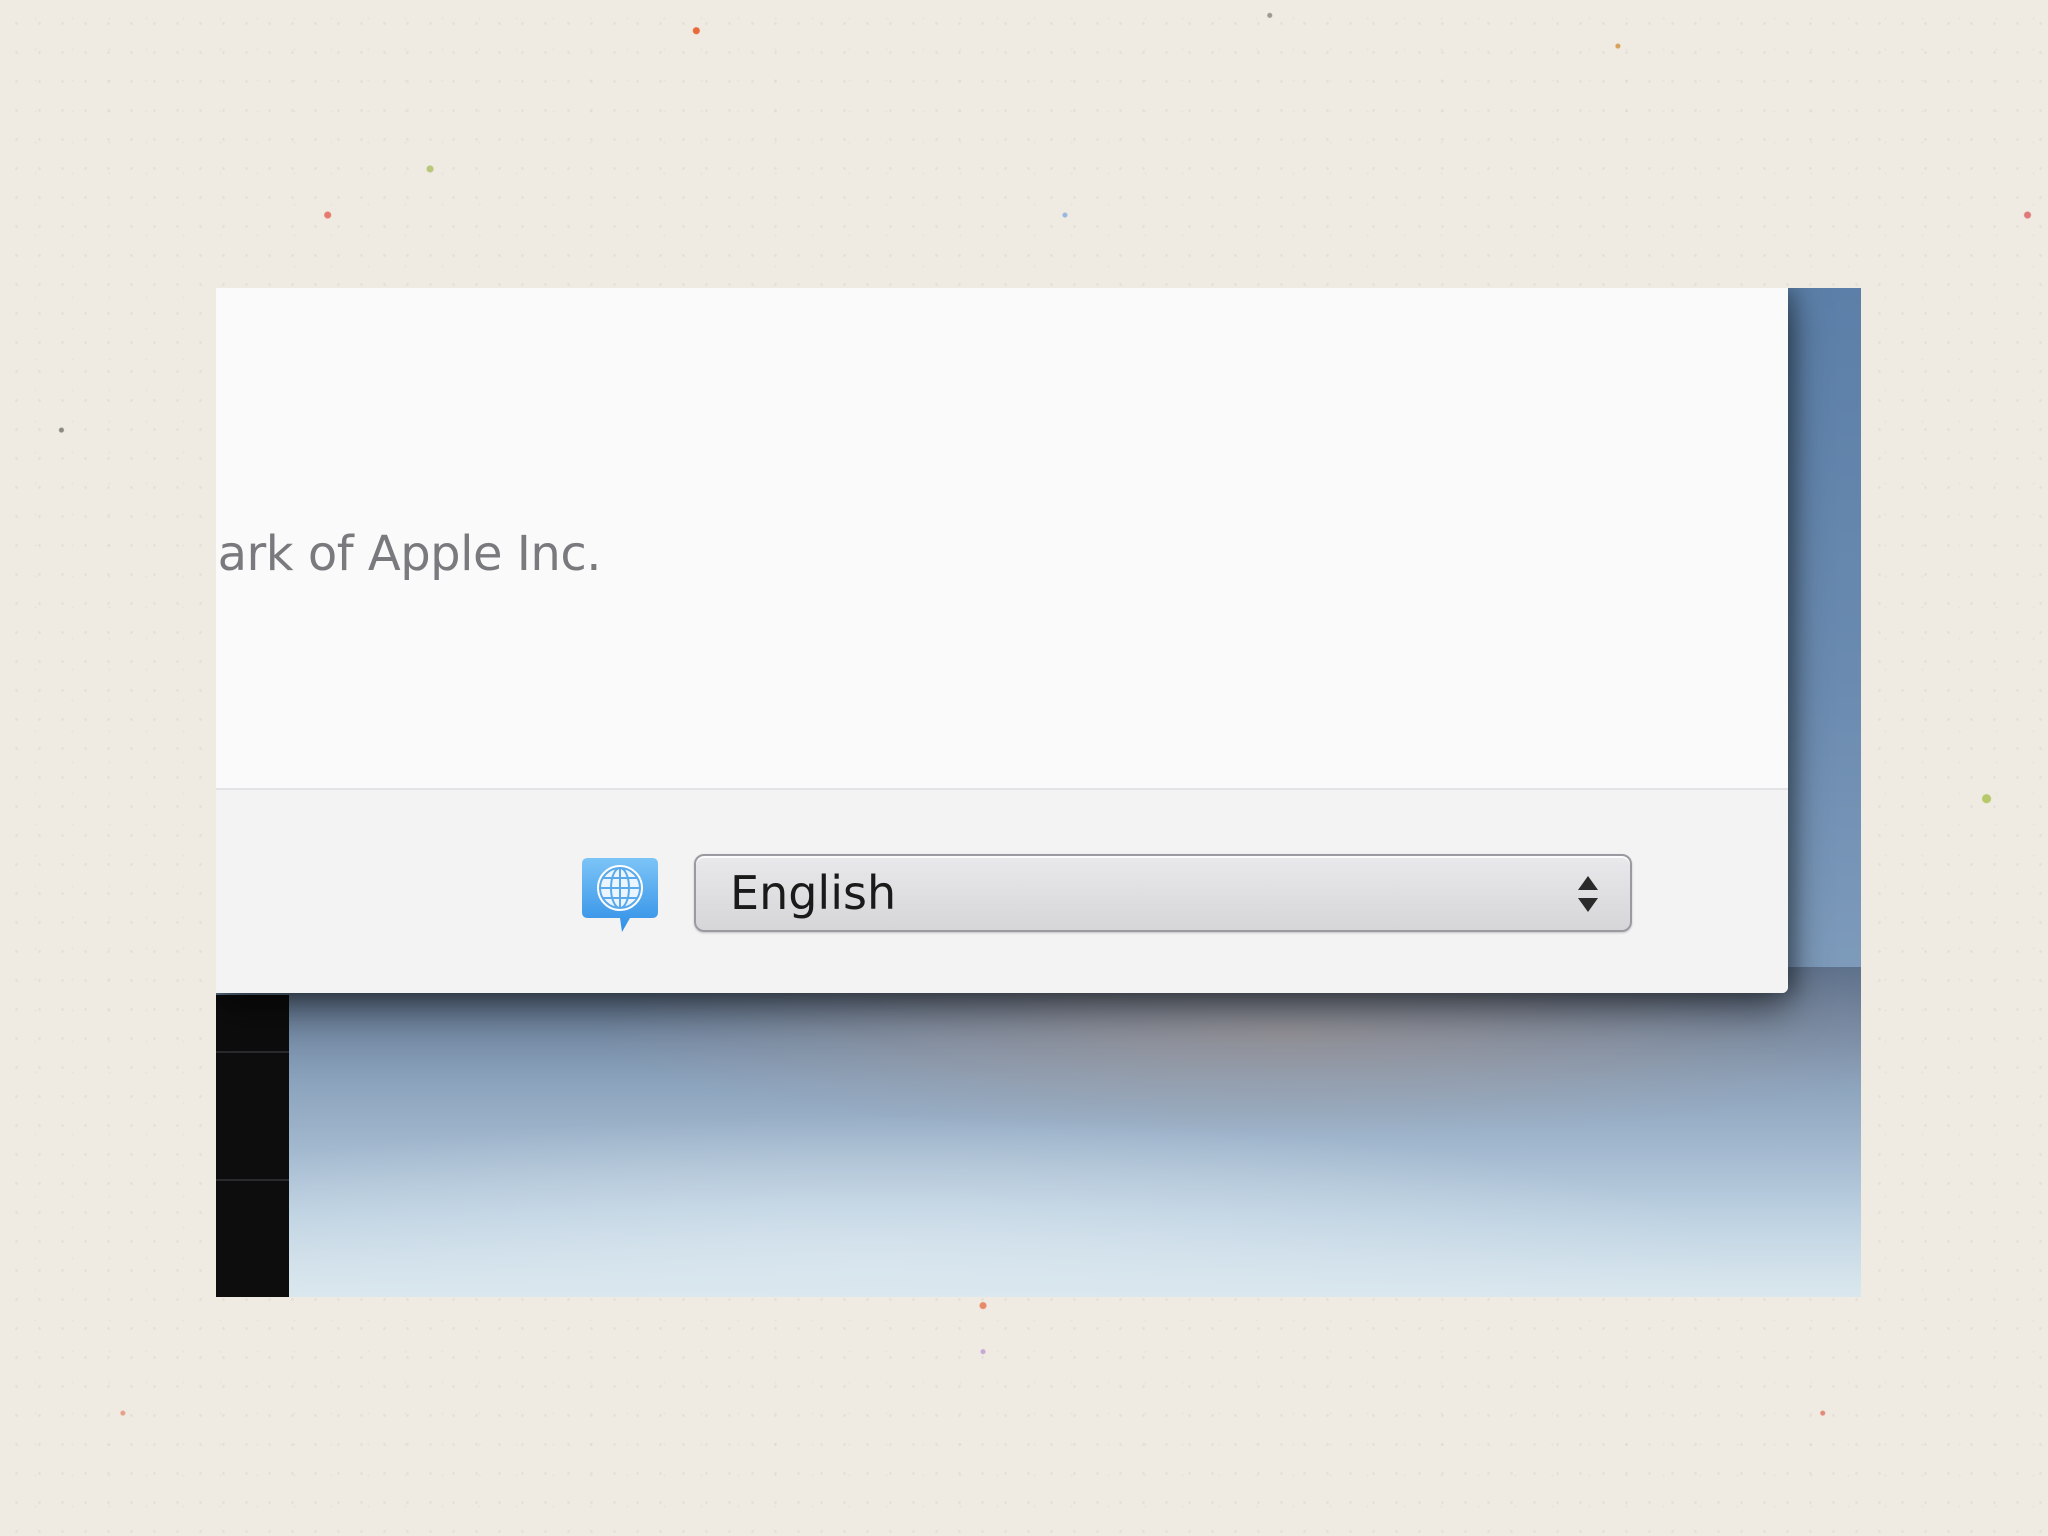 This screenshot has width=2048, height=1536. I want to click on language-select: English, so click(1163, 893).